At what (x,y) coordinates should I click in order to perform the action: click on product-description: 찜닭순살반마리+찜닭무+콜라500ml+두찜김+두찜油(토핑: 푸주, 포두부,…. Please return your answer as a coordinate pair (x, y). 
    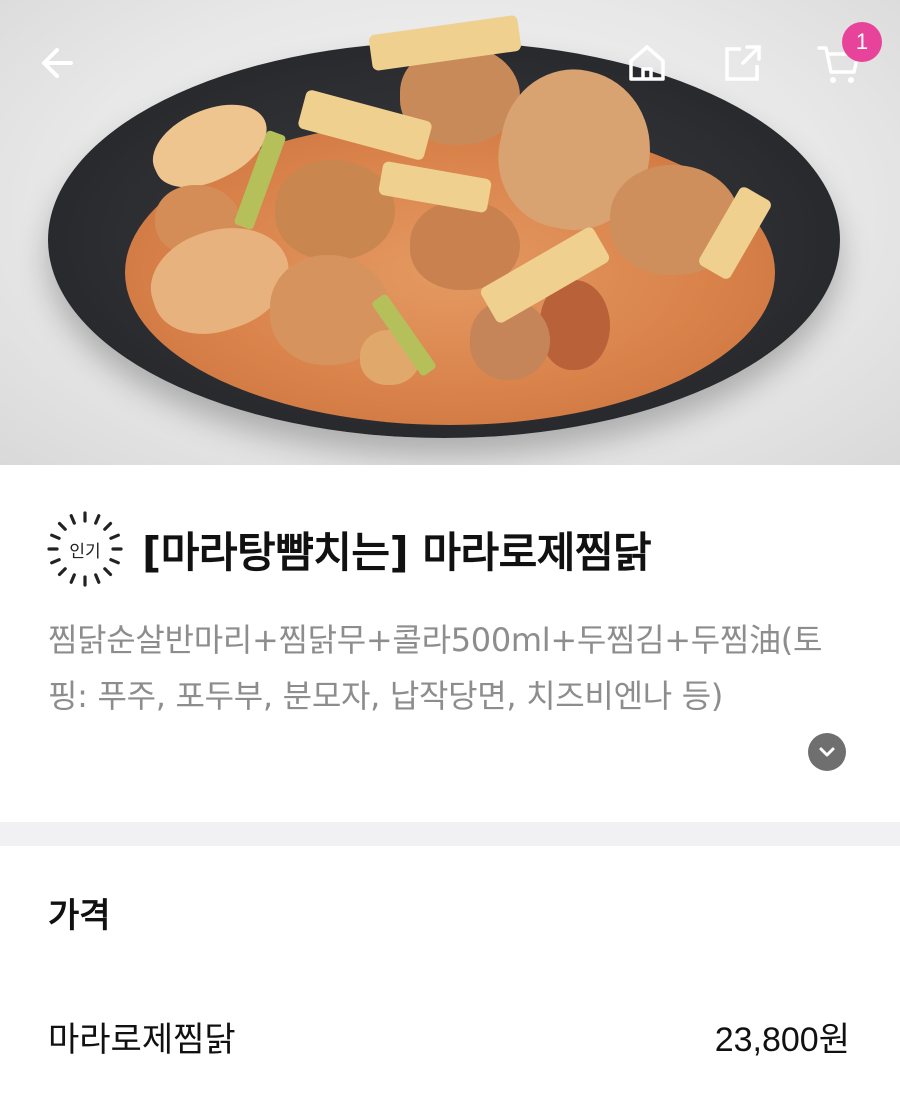
    Looking at the image, I should click on (435, 668).